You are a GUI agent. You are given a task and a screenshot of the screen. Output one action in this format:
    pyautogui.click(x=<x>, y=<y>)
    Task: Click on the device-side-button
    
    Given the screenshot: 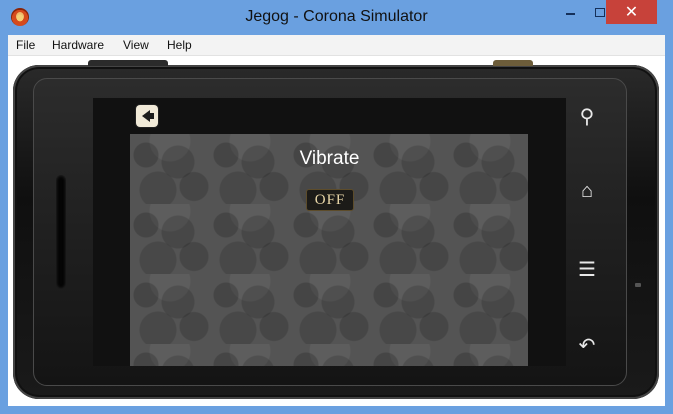 What is the action you would take?
    pyautogui.click(x=638, y=285)
    